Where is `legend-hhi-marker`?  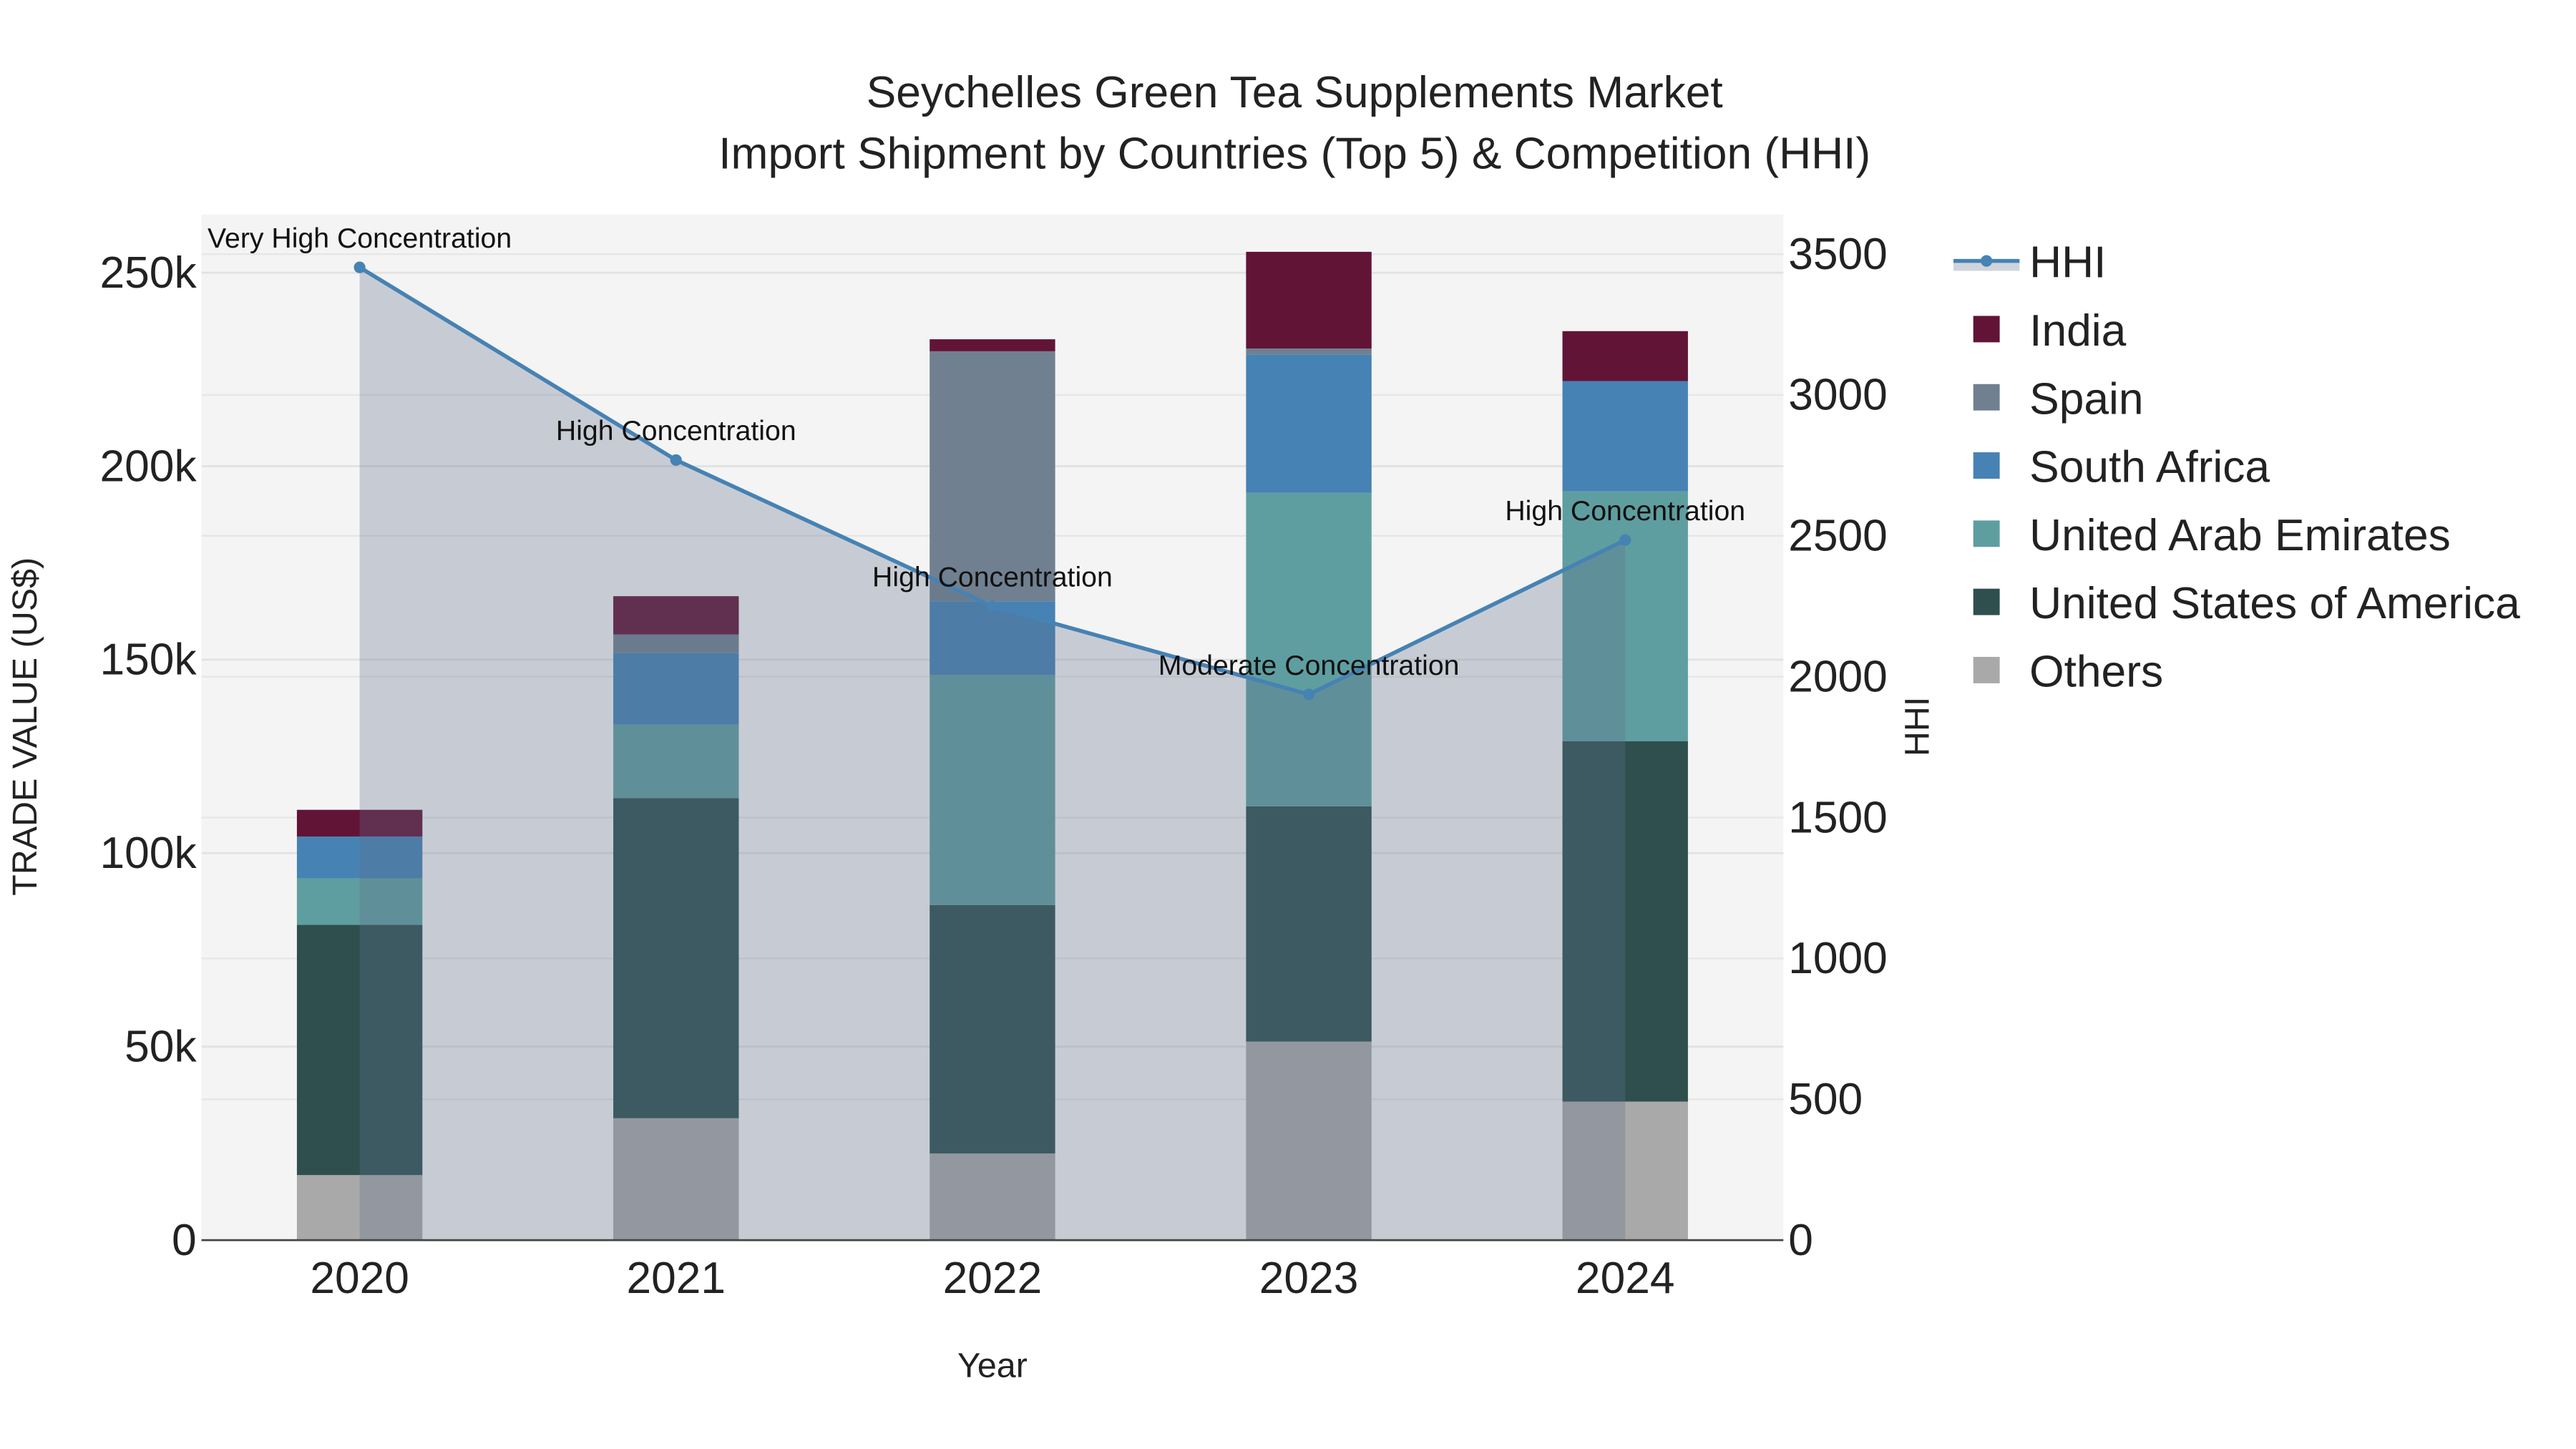 legend-hhi-marker is located at coordinates (1987, 261).